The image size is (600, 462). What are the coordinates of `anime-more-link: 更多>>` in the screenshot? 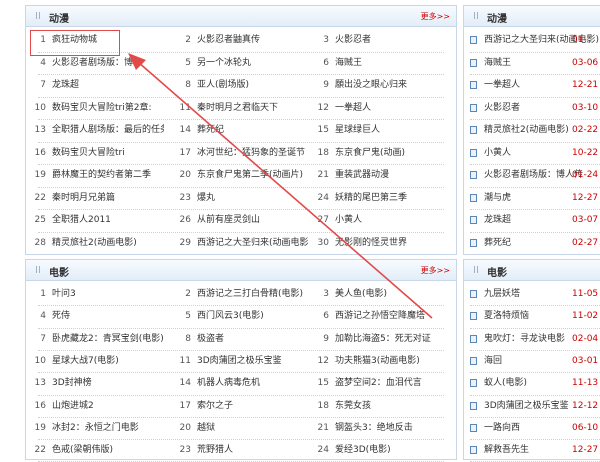 It's located at (435, 16).